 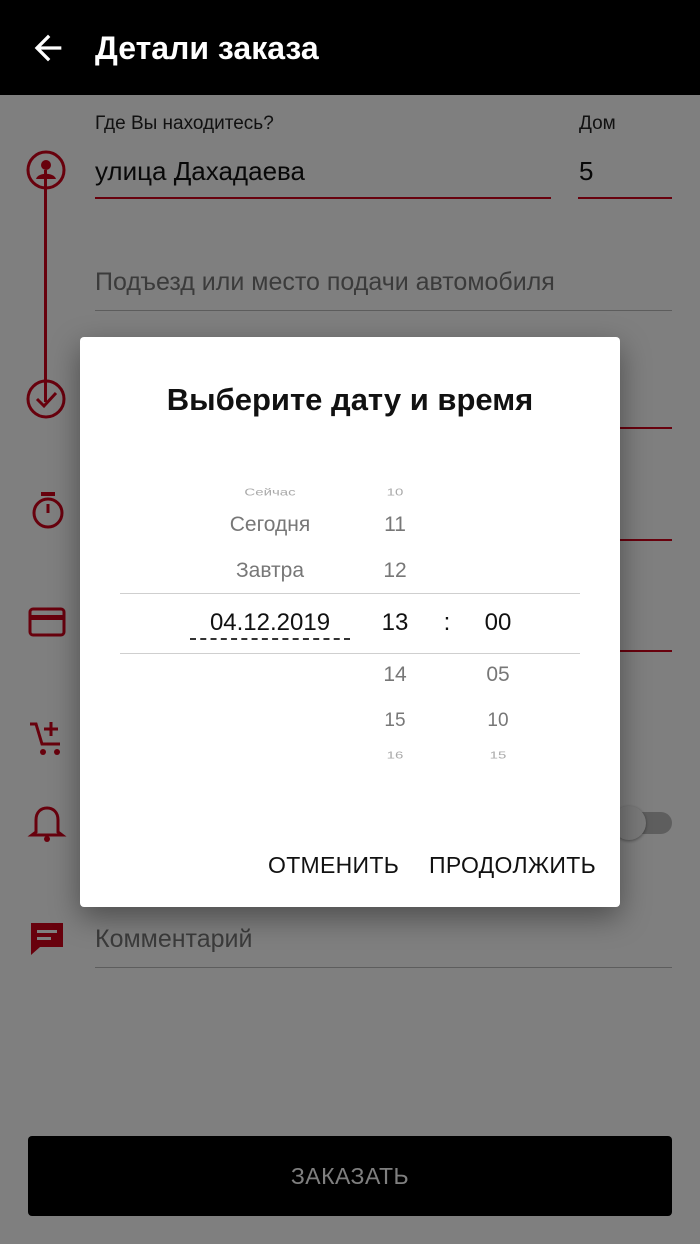 I want to click on hour-option: 11, so click(x=395, y=525).